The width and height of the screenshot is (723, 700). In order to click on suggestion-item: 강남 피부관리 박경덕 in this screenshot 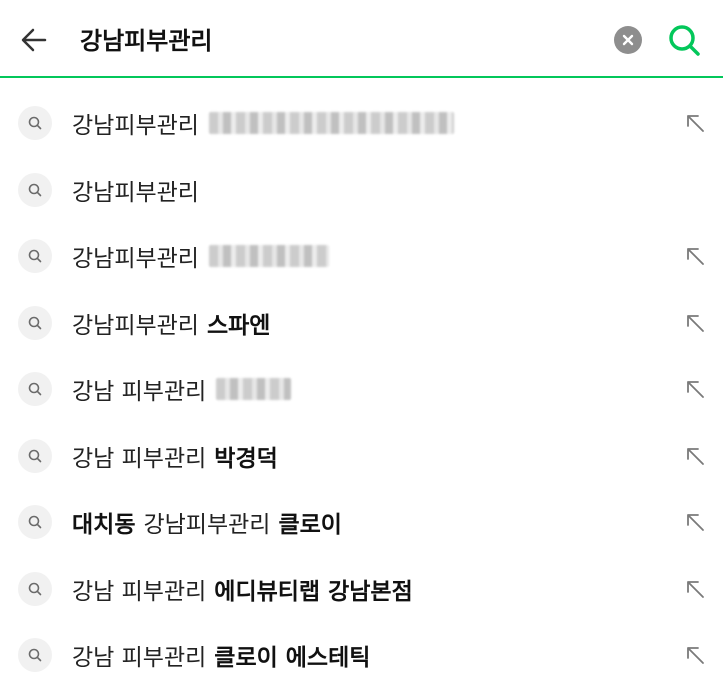, I will do `click(361, 456)`.